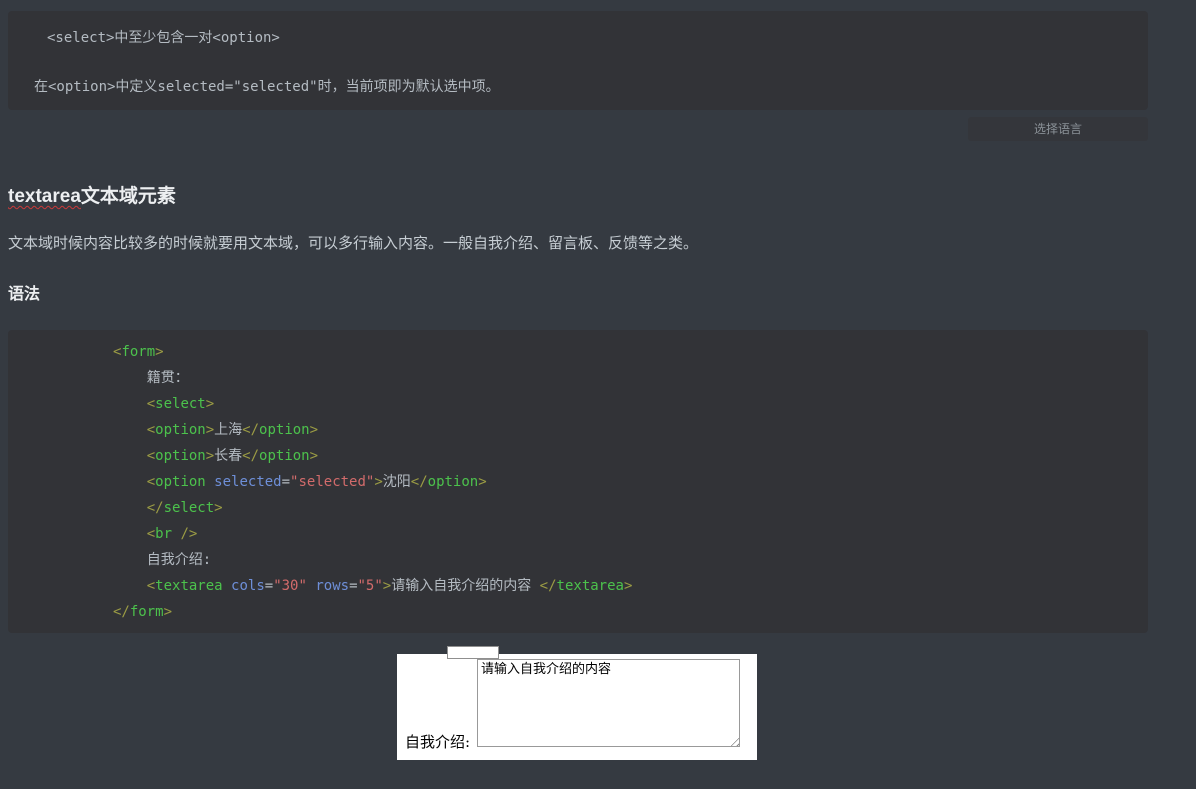 The width and height of the screenshot is (1196, 789). What do you see at coordinates (180, 404) in the screenshot?
I see `code-line: <select>` at bounding box center [180, 404].